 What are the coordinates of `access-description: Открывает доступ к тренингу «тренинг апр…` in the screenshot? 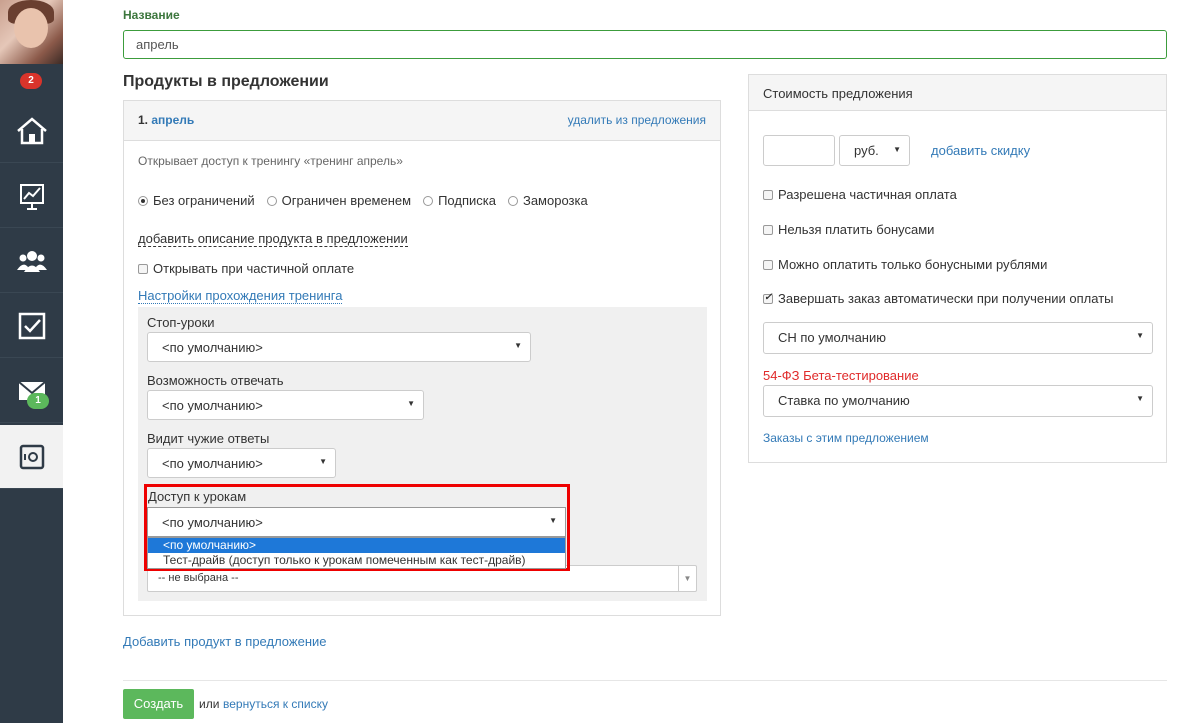 It's located at (270, 161).